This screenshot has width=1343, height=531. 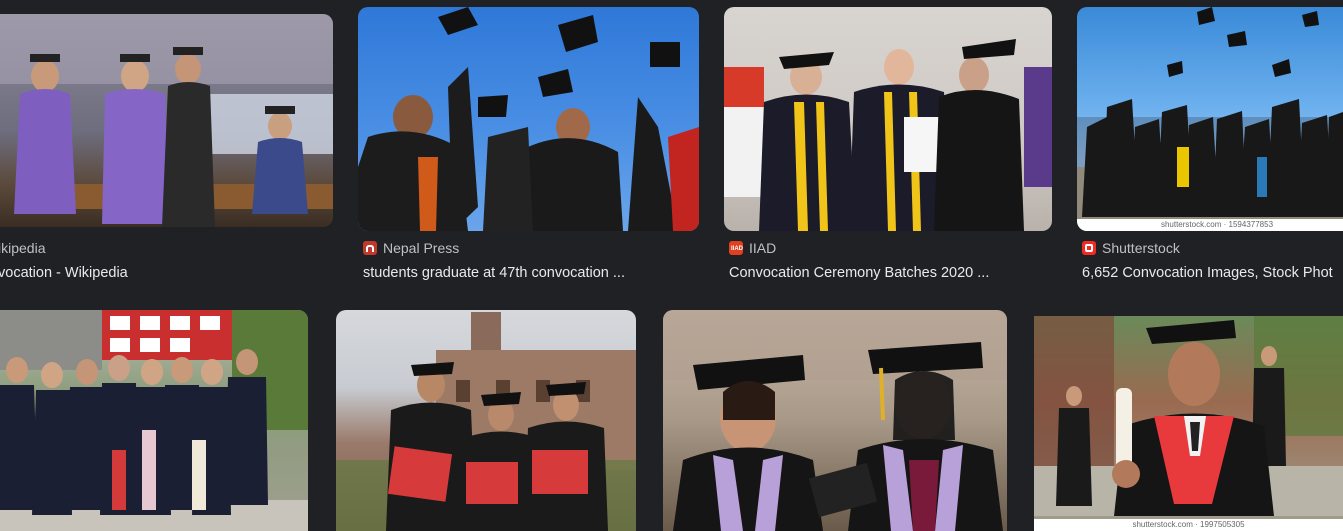 I want to click on ceremony-stage-illustration, so click(x=166, y=120).